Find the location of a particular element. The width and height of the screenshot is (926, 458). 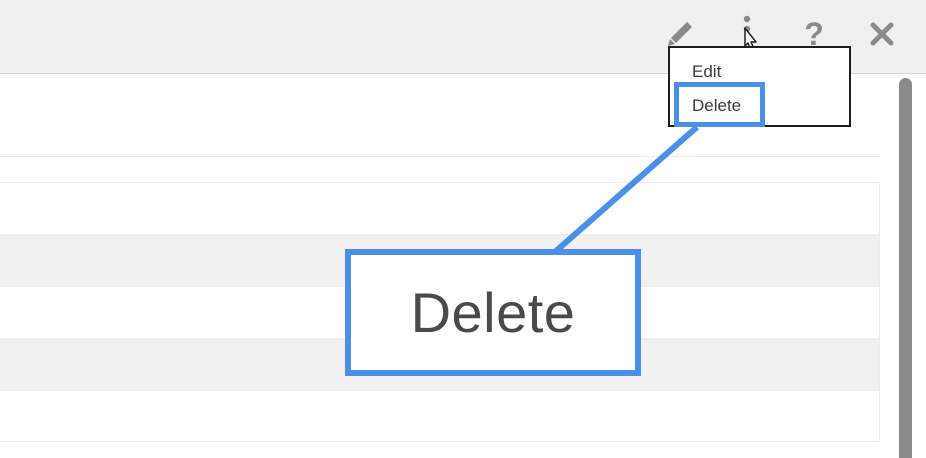

zoom-callout: Delete is located at coordinates (493, 312).